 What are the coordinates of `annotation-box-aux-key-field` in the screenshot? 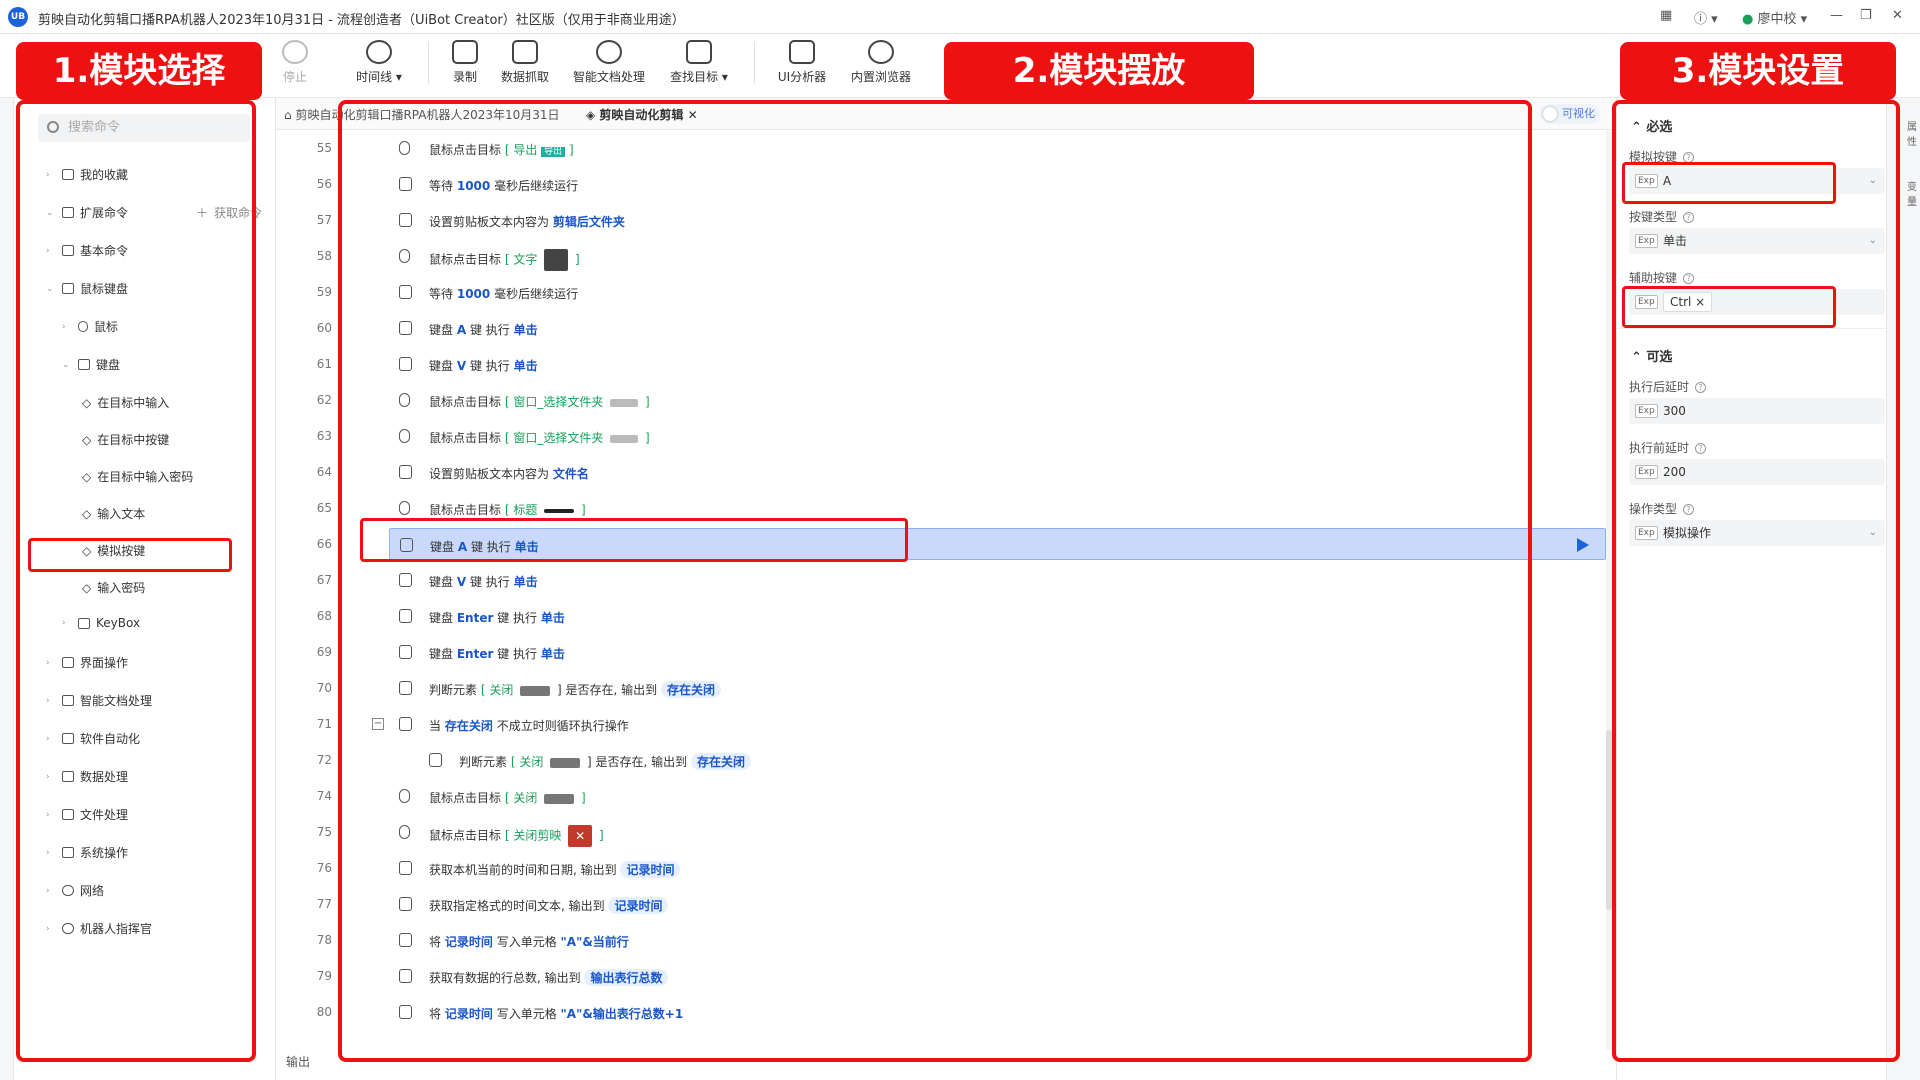 It's located at (1729, 307).